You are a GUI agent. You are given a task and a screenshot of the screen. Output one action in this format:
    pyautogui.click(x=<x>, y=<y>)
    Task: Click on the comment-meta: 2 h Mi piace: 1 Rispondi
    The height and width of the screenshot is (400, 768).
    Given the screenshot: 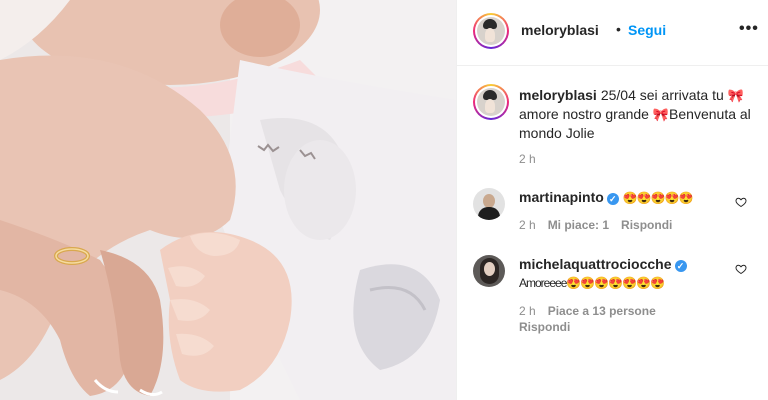 What is the action you would take?
    pyautogui.click(x=601, y=225)
    